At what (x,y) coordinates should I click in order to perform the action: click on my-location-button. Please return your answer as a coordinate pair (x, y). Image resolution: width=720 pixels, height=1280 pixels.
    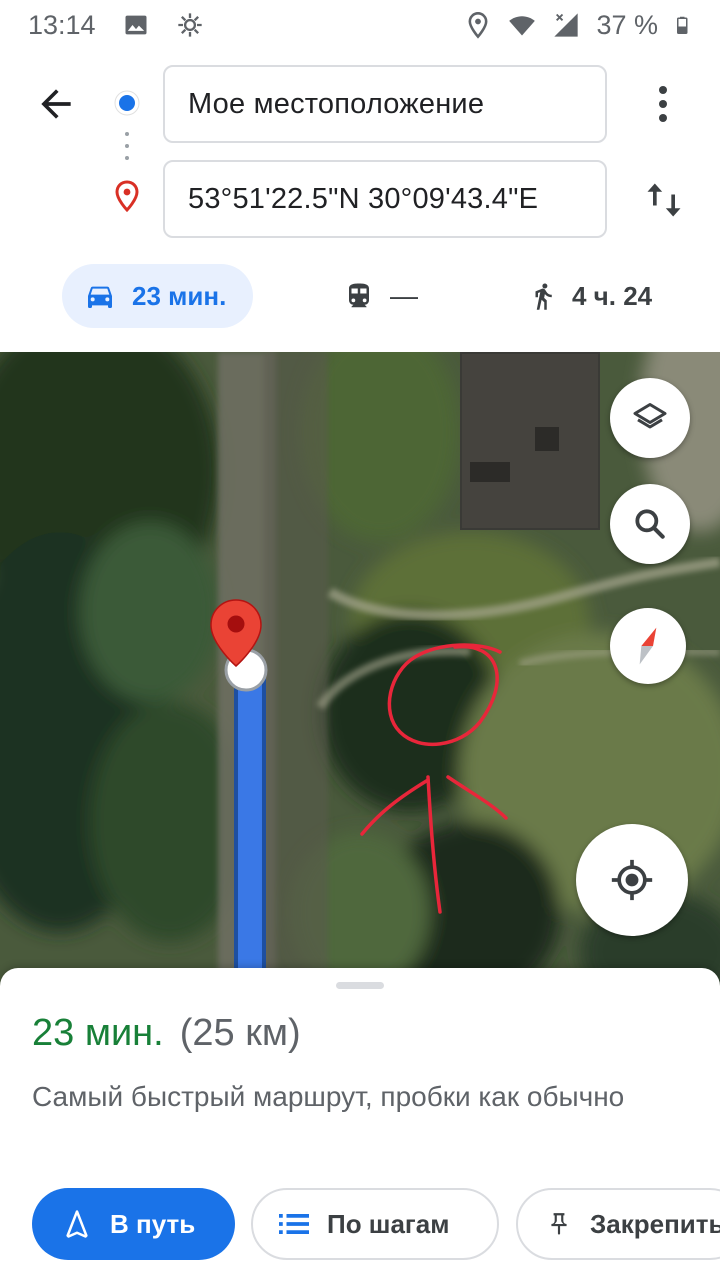
    Looking at the image, I should click on (632, 880).